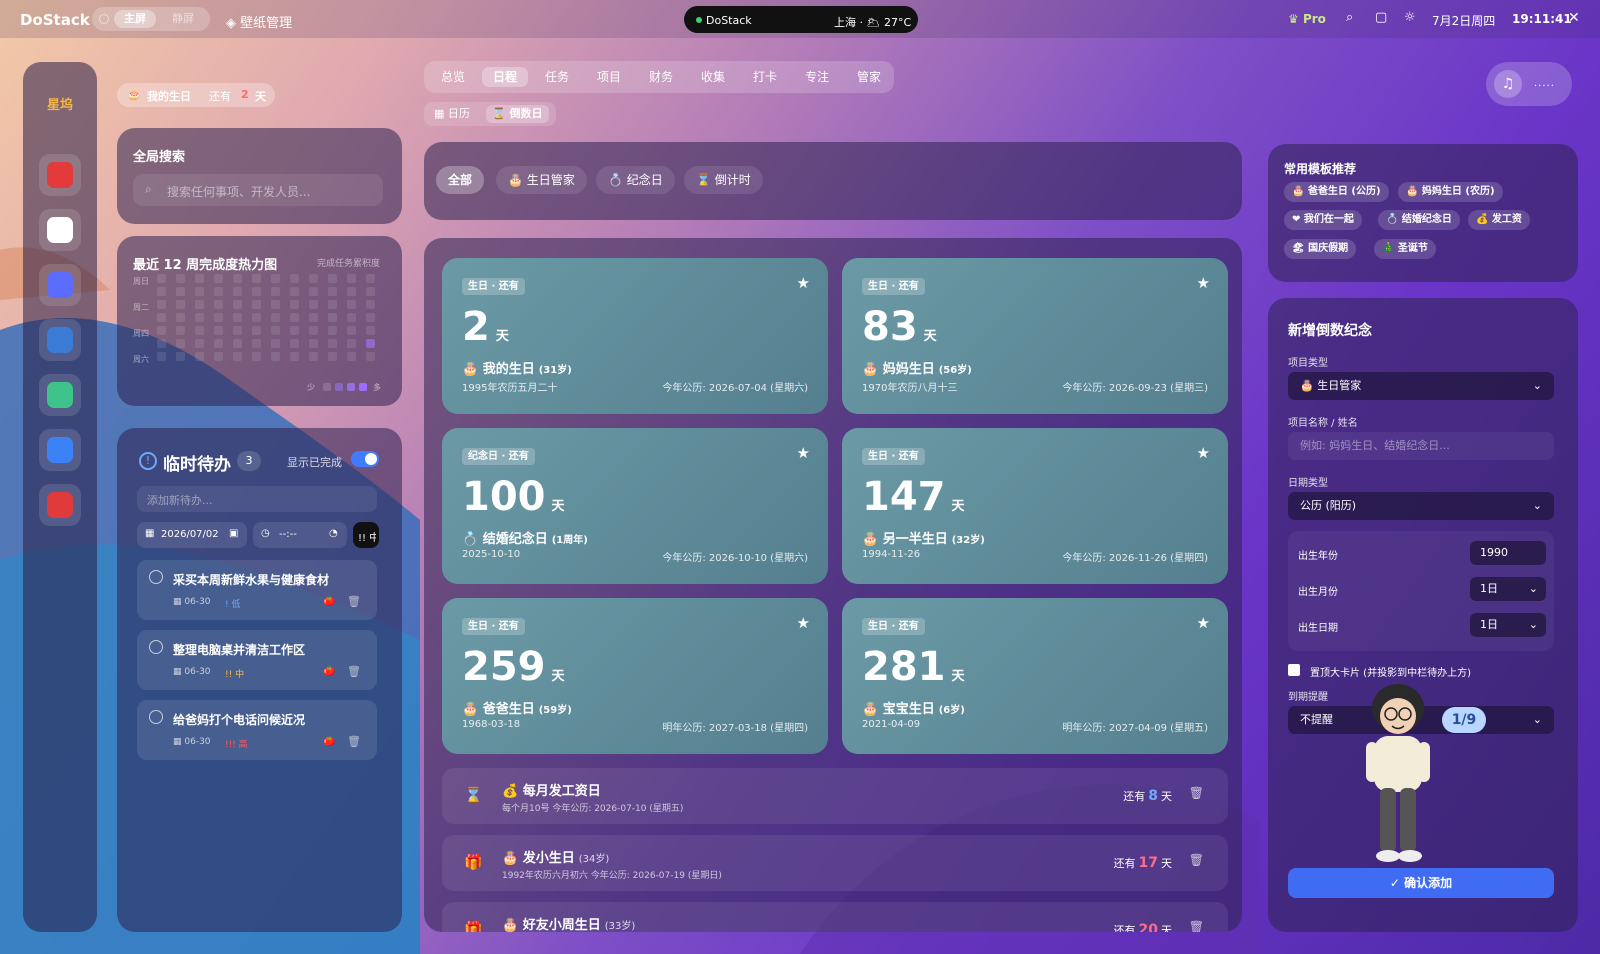 This screenshot has height=954, width=1600. Describe the element at coordinates (1336, 192) in the screenshot. I see `template-chip: 🎂 爸爸生日 (公历)` at that location.